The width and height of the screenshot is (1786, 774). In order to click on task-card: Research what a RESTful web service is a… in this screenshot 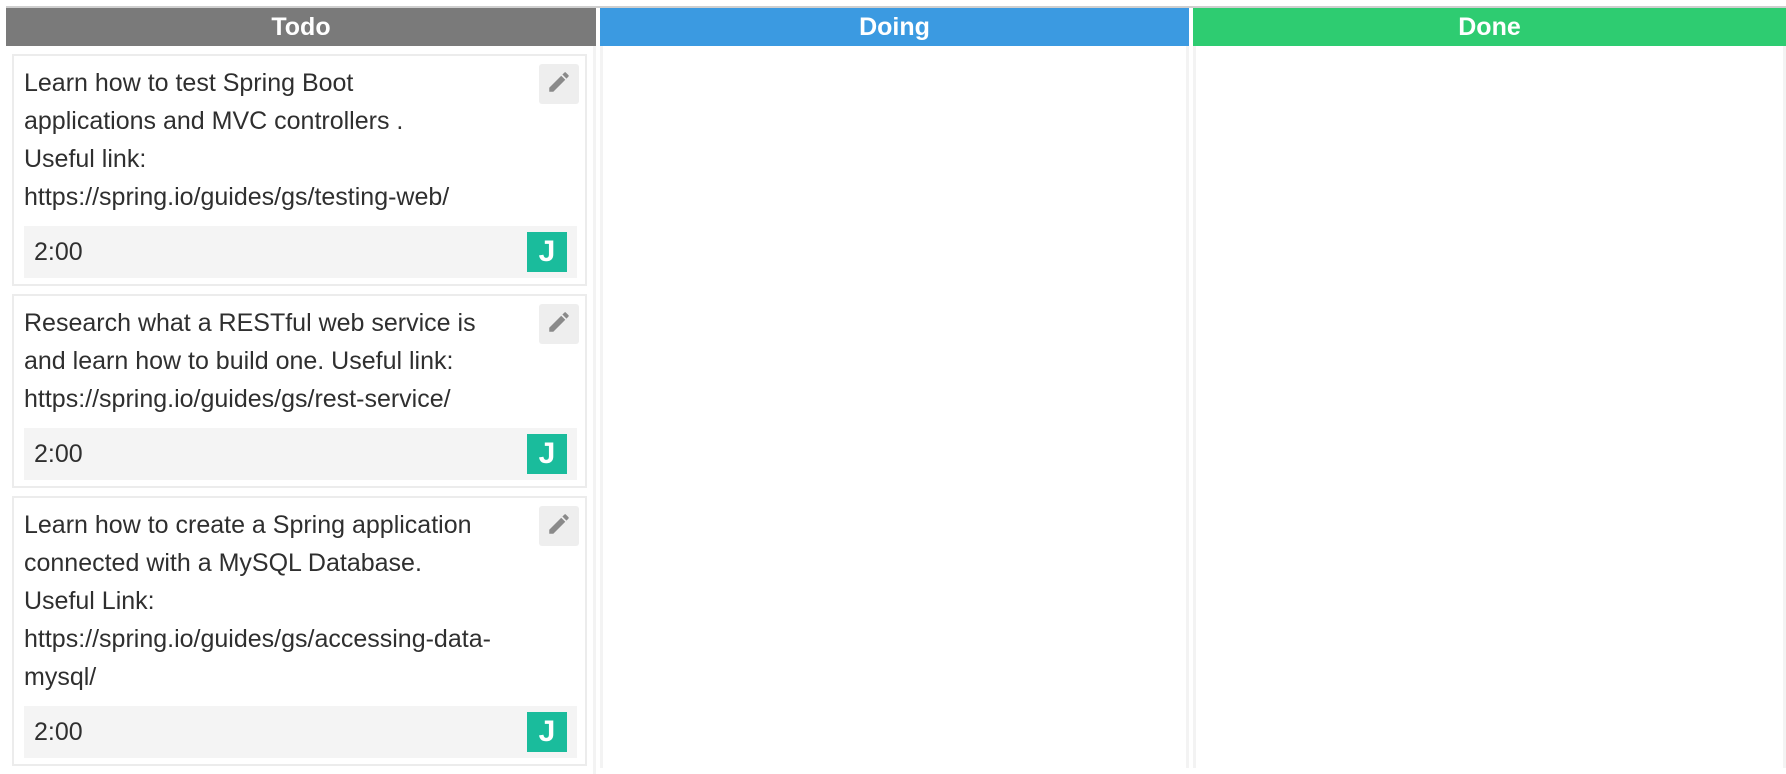, I will do `click(299, 391)`.